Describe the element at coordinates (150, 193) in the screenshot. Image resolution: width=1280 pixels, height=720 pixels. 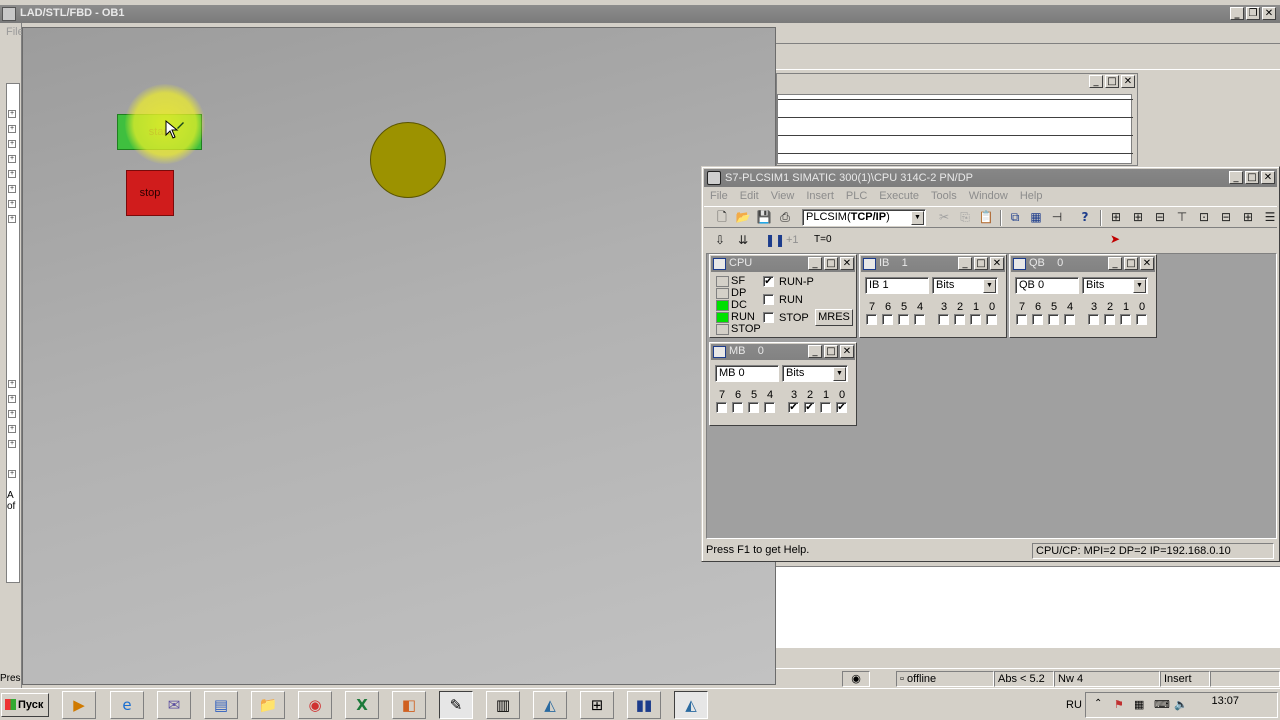
I see `stop-button: stop` at that location.